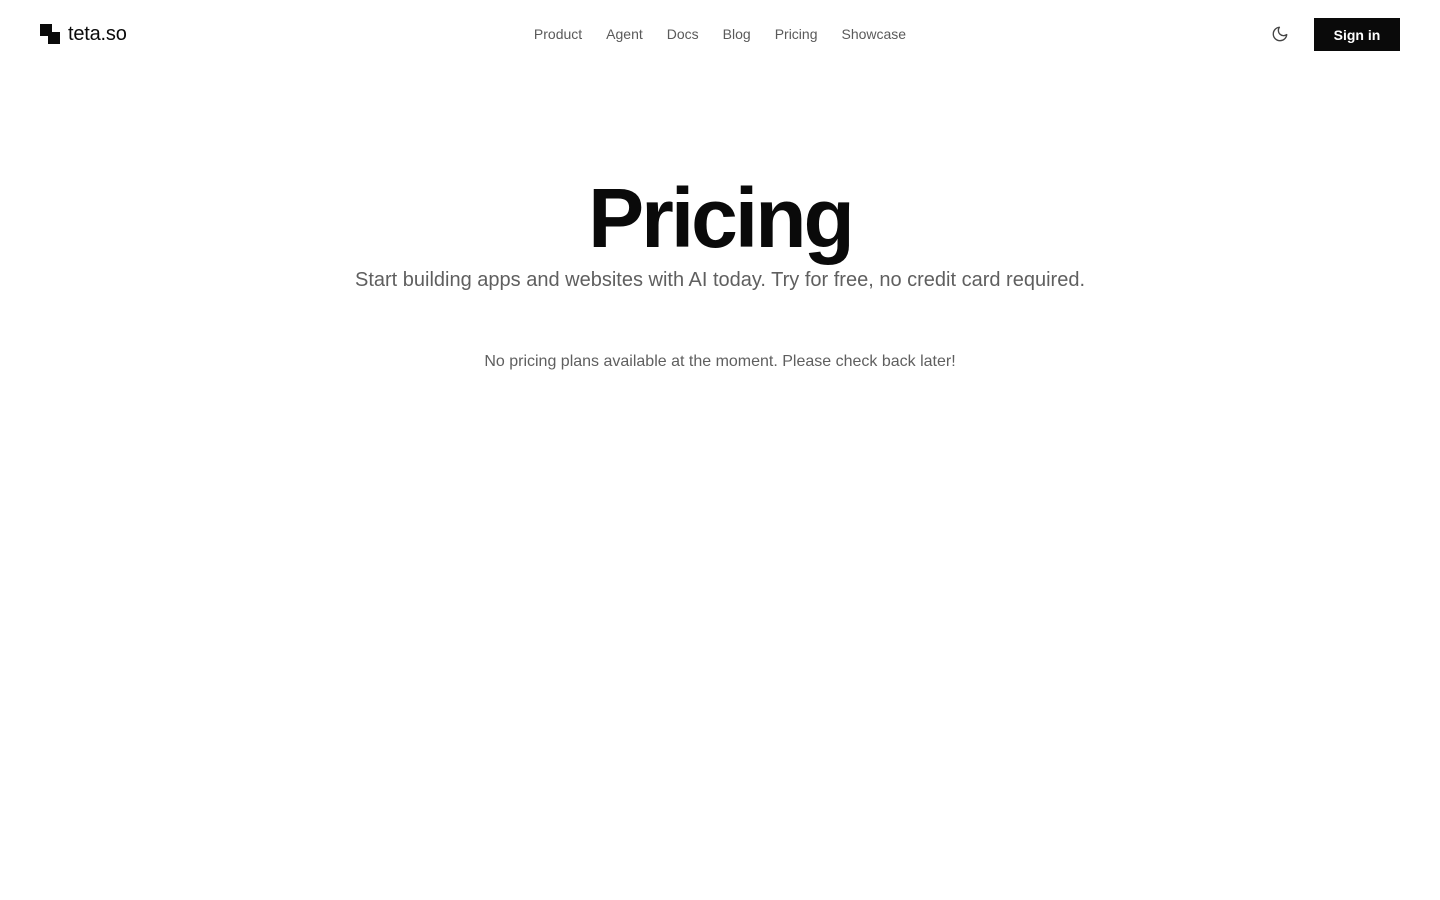  Describe the element at coordinates (97, 33) in the screenshot. I see `logo-text: teta.so` at that location.